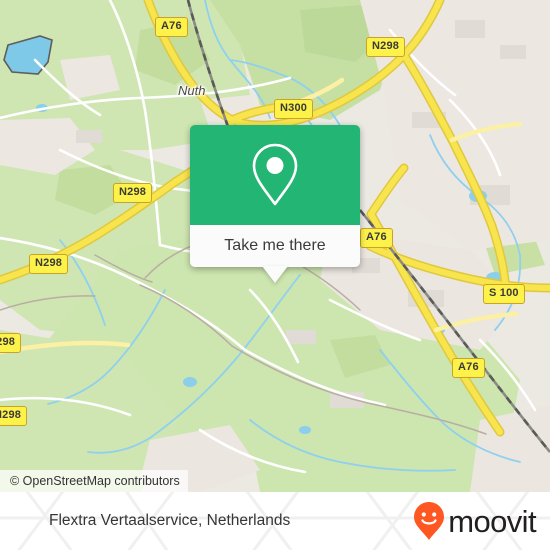 This screenshot has height=550, width=550. I want to click on road-shield-n300: N300, so click(294, 109).